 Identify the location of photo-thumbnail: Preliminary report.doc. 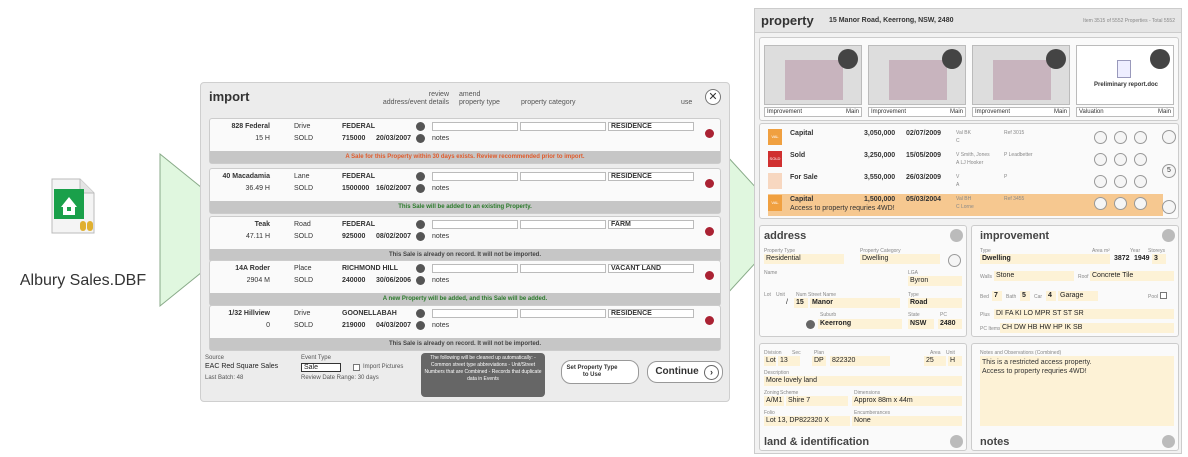
(1125, 75).